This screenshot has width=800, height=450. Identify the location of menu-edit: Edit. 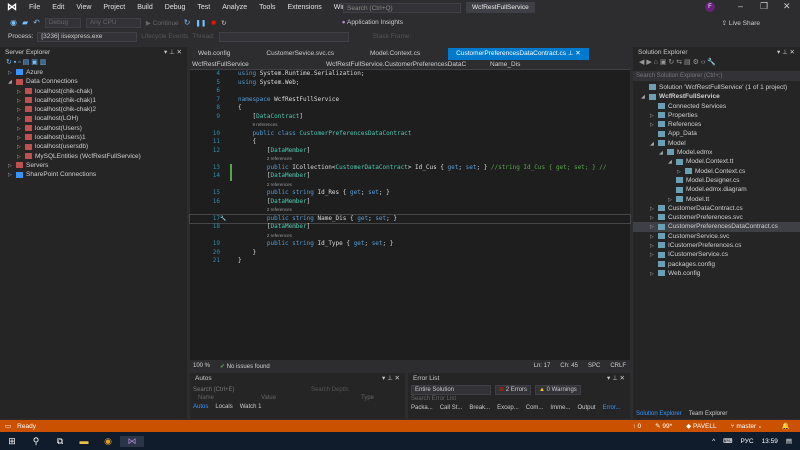
(58, 7).